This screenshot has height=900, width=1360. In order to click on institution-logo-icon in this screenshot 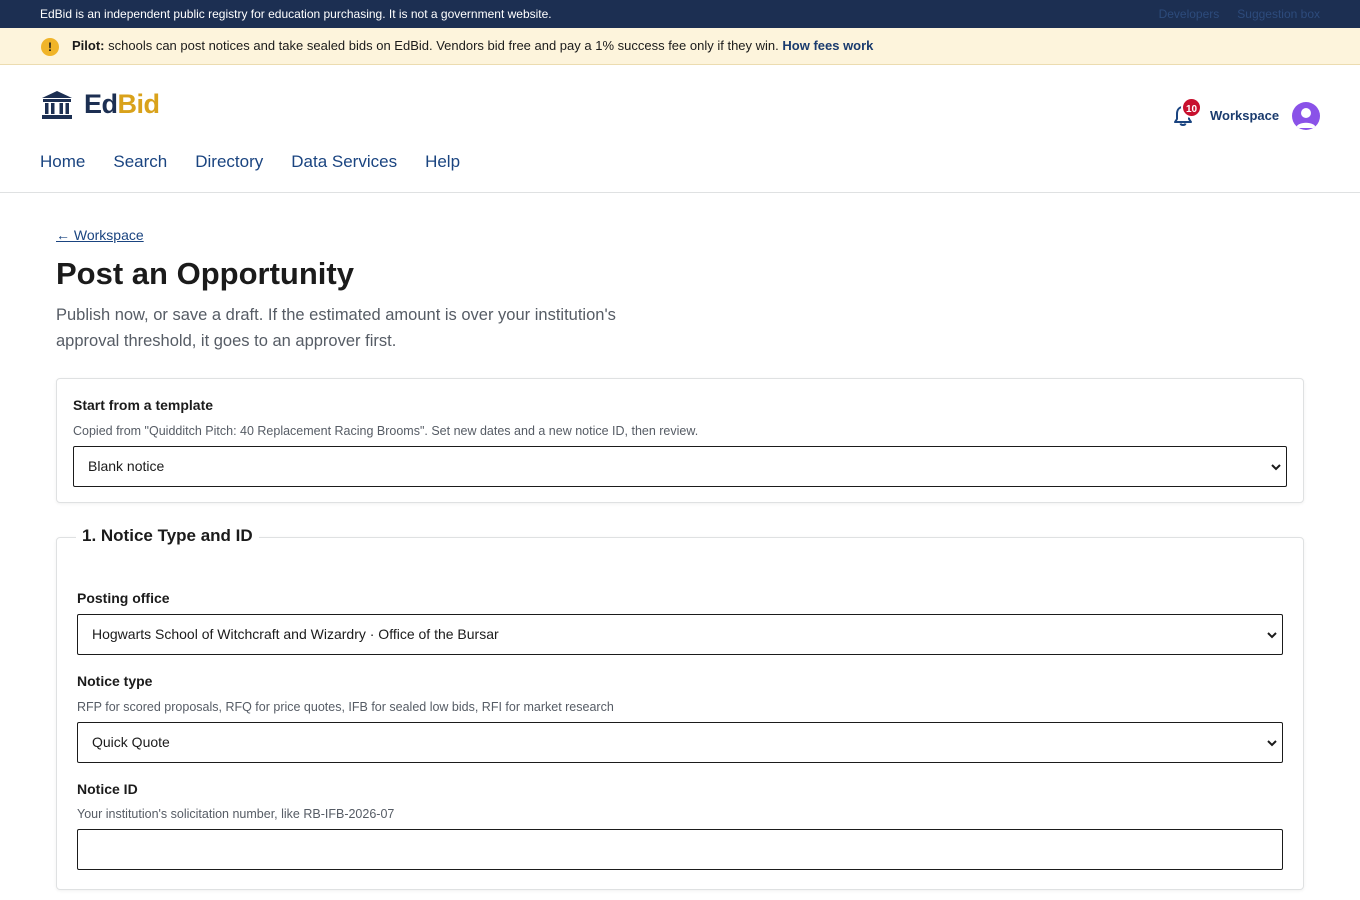, I will do `click(57, 104)`.